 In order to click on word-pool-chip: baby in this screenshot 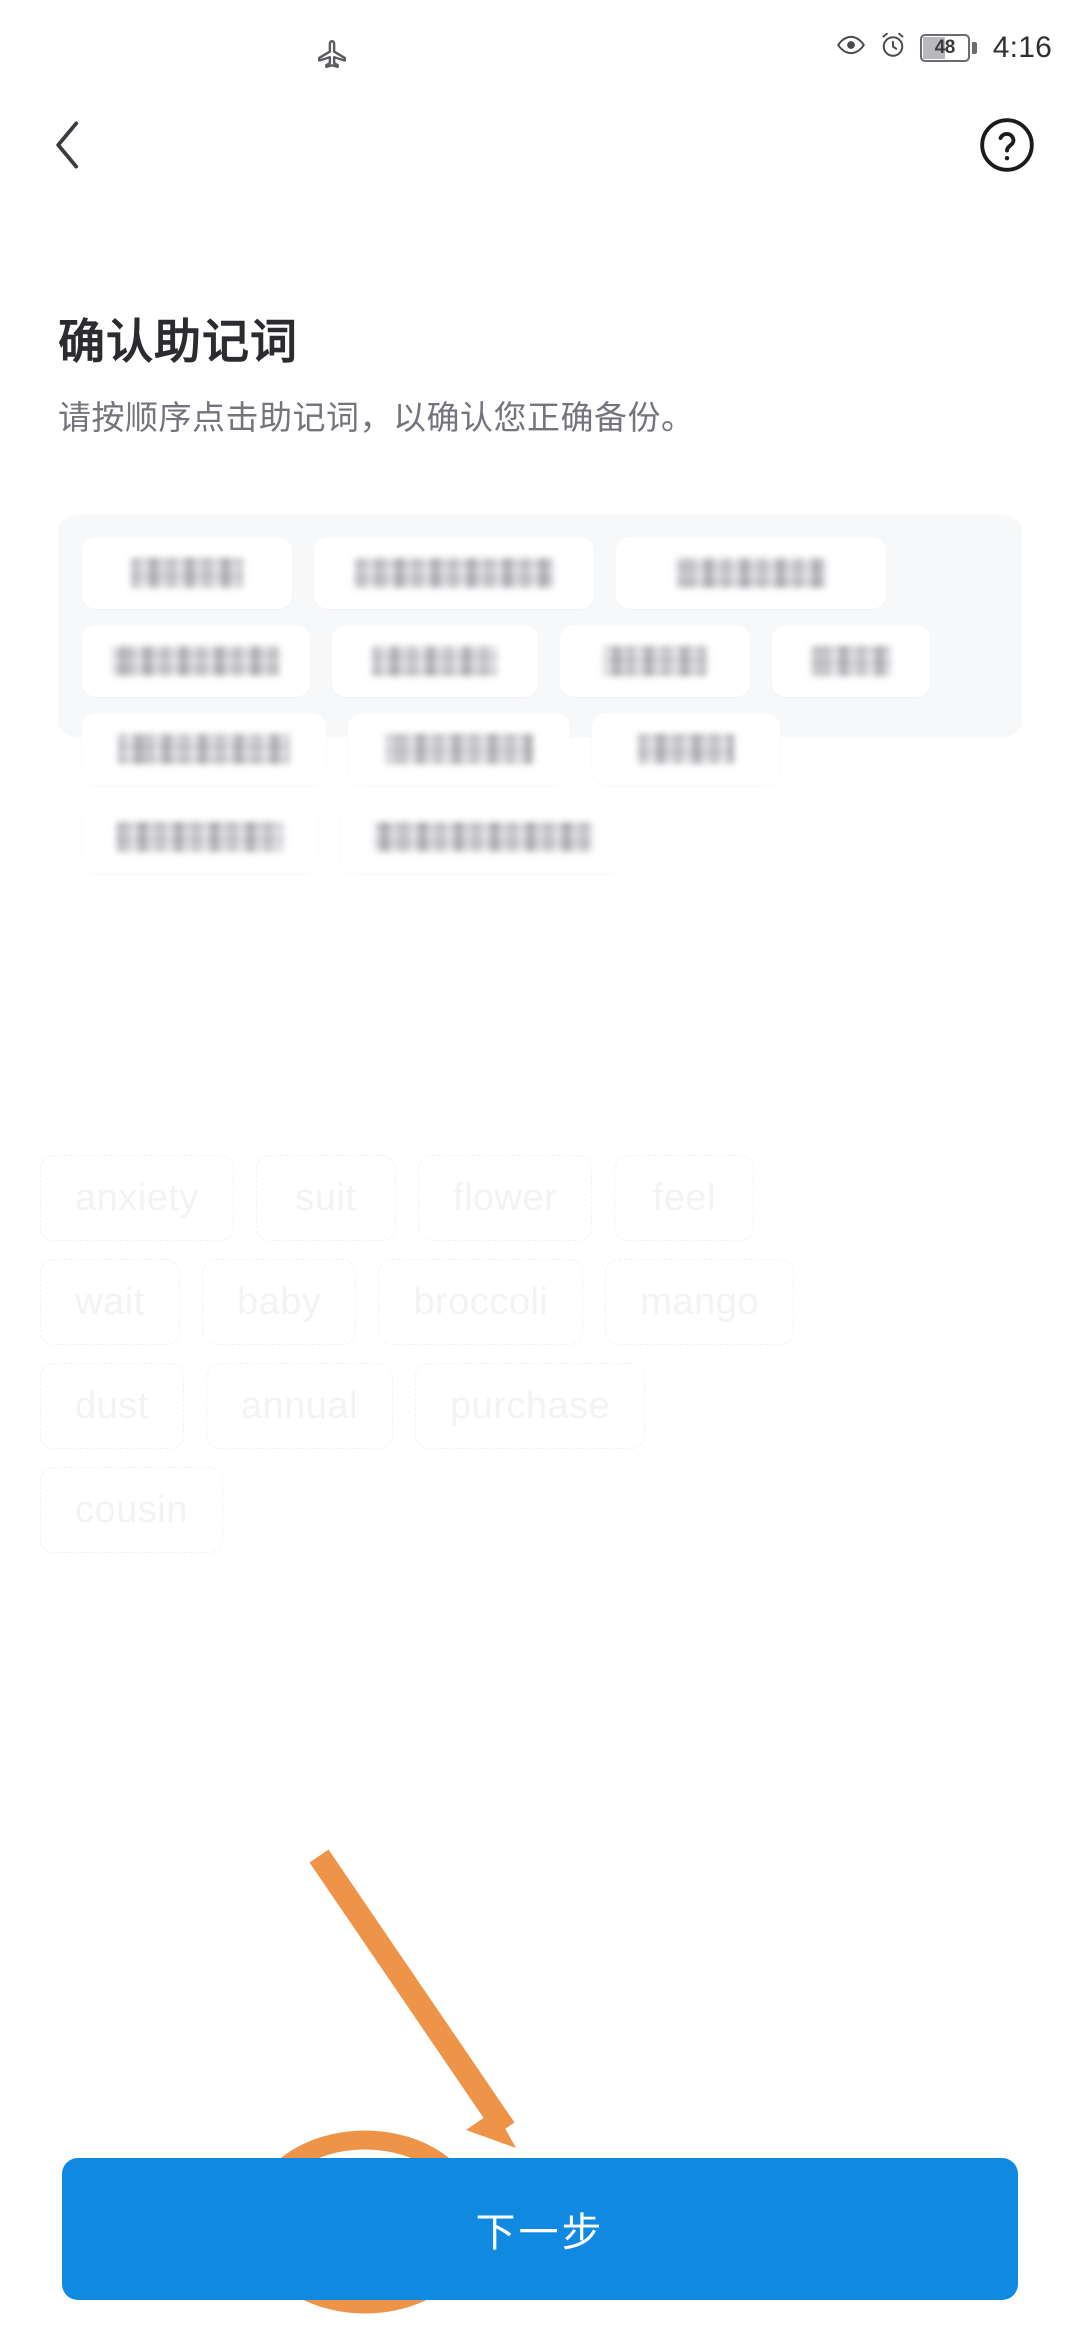, I will do `click(279, 1302)`.